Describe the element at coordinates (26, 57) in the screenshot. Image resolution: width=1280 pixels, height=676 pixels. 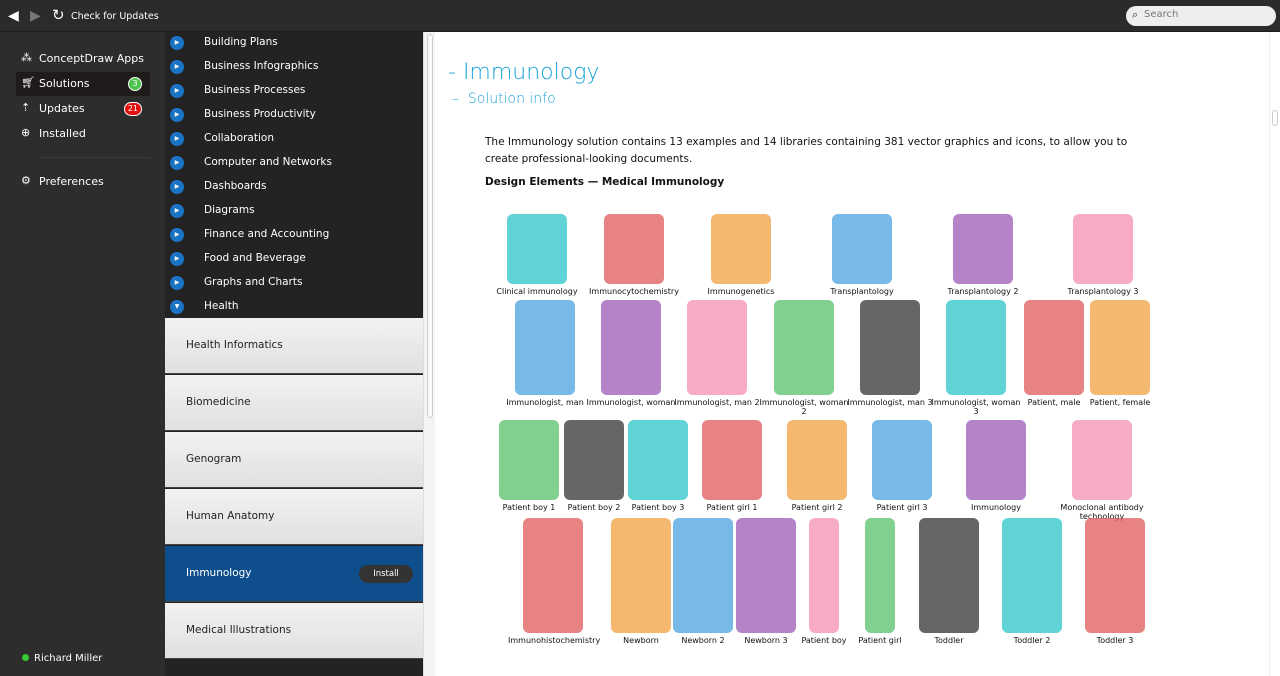
I see `apps-icon: ⁂` at that location.